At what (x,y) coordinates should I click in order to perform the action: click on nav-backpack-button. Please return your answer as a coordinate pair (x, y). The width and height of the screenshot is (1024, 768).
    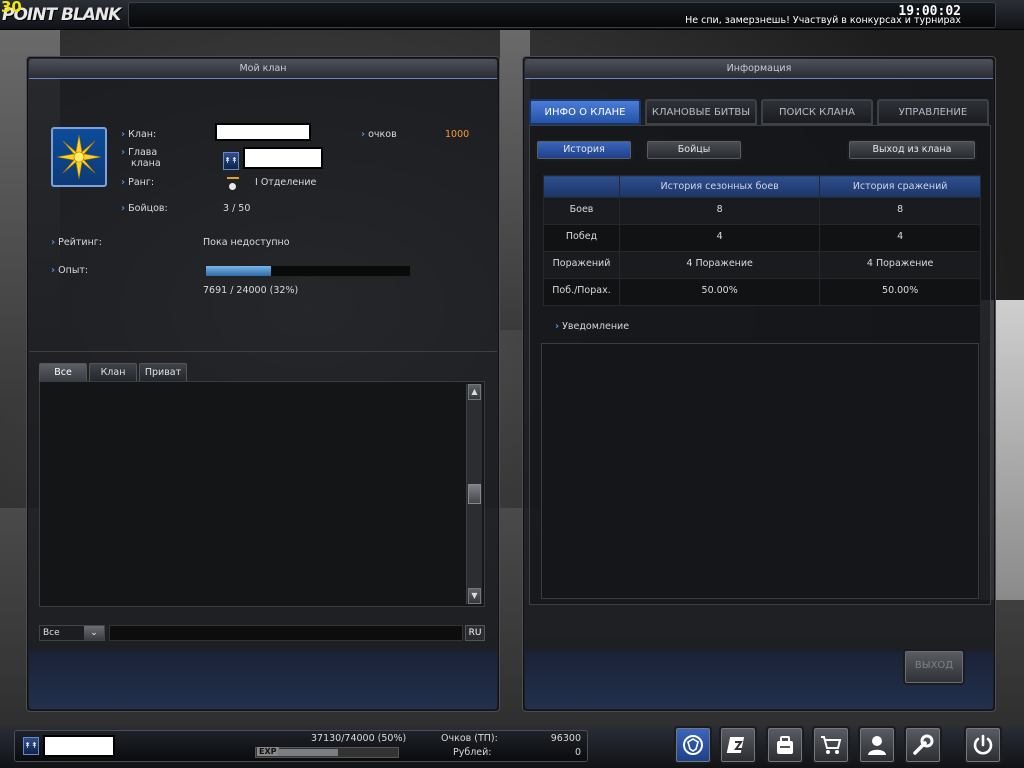
    Looking at the image, I should click on (785, 745).